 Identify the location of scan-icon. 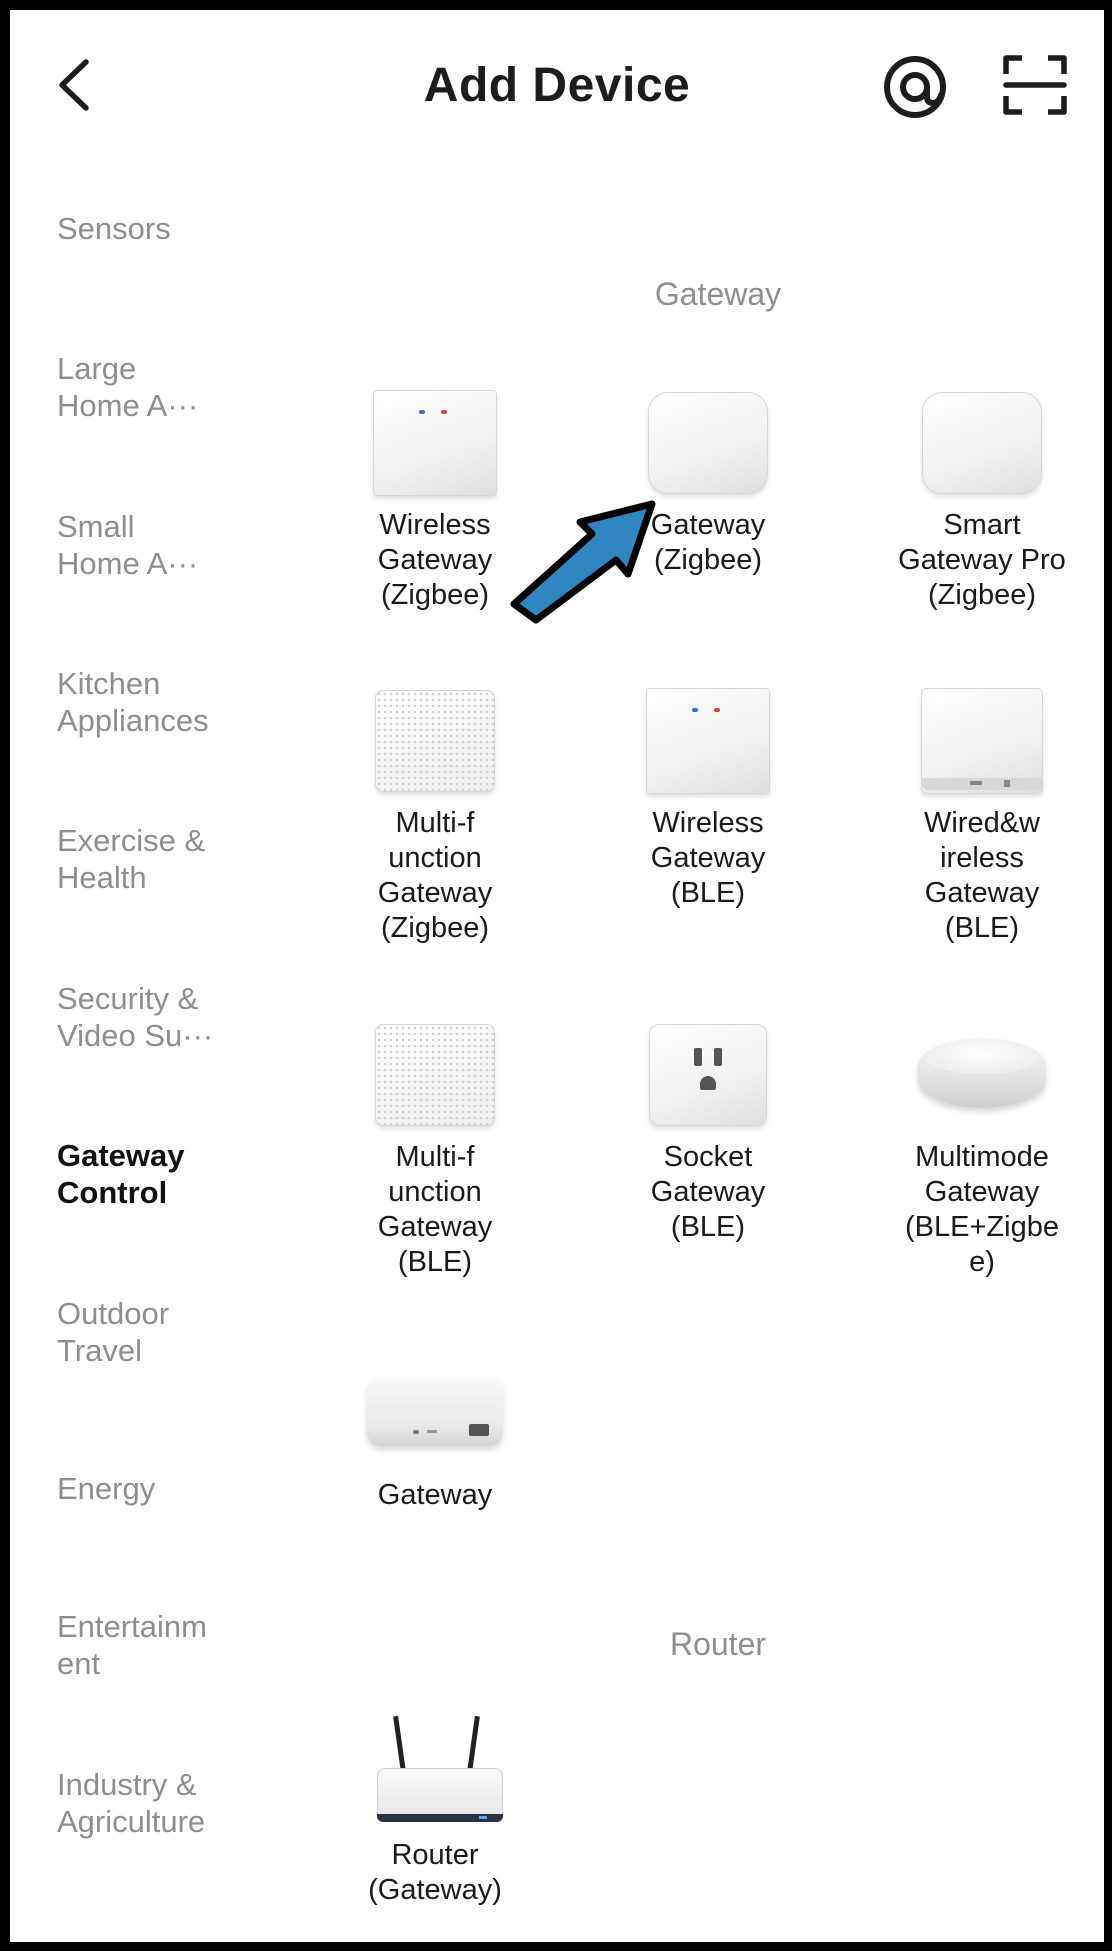
(1035, 85).